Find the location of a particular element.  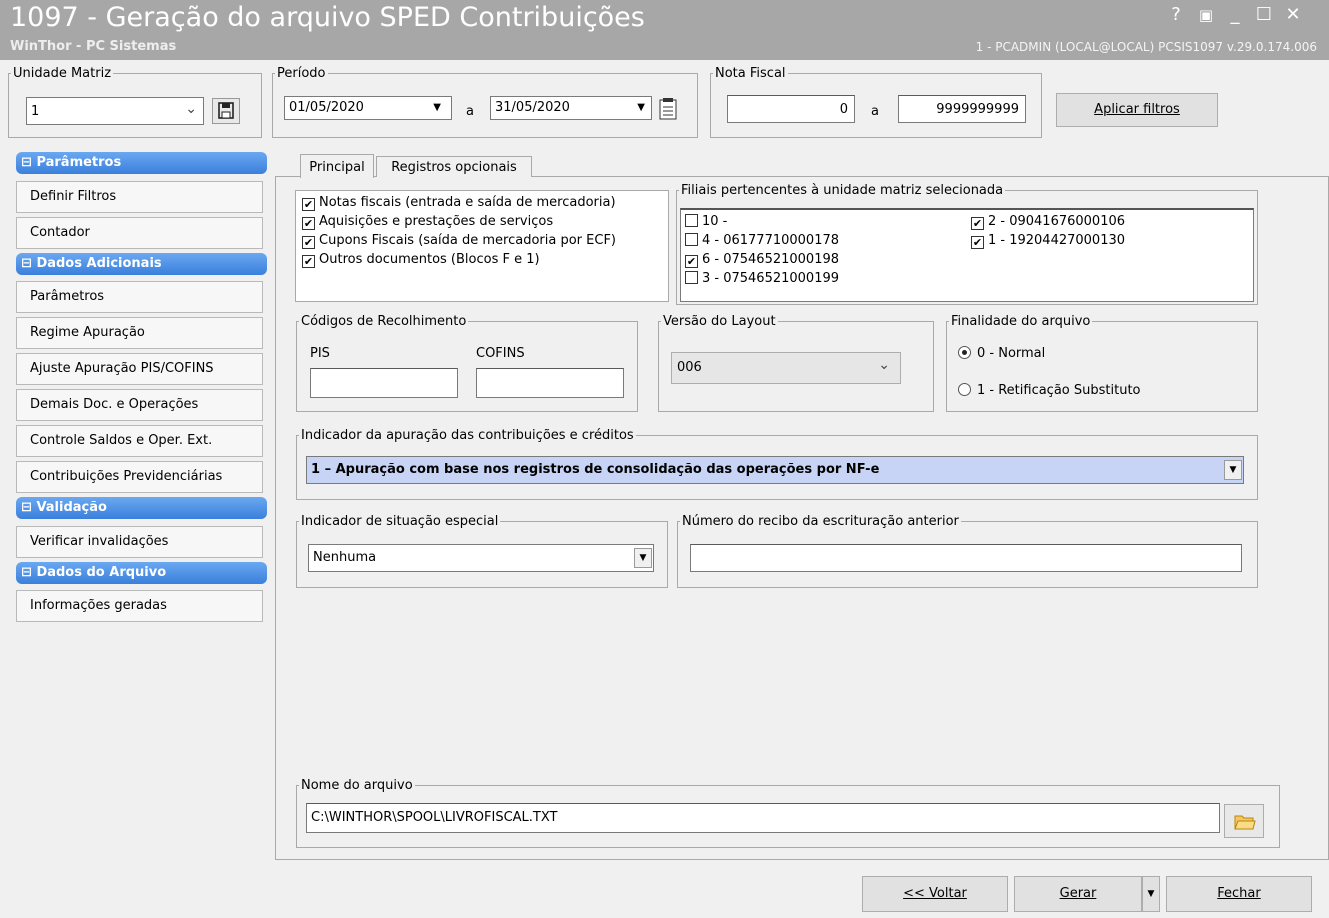

radio-label: 1 - Retificação Substituto is located at coordinates (1059, 390).